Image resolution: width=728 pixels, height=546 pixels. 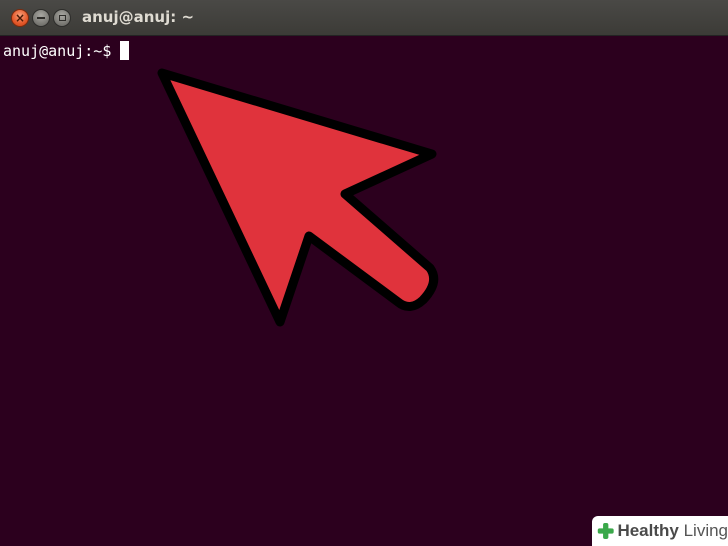 I want to click on watermark-text: Healthy Living, so click(x=672, y=531).